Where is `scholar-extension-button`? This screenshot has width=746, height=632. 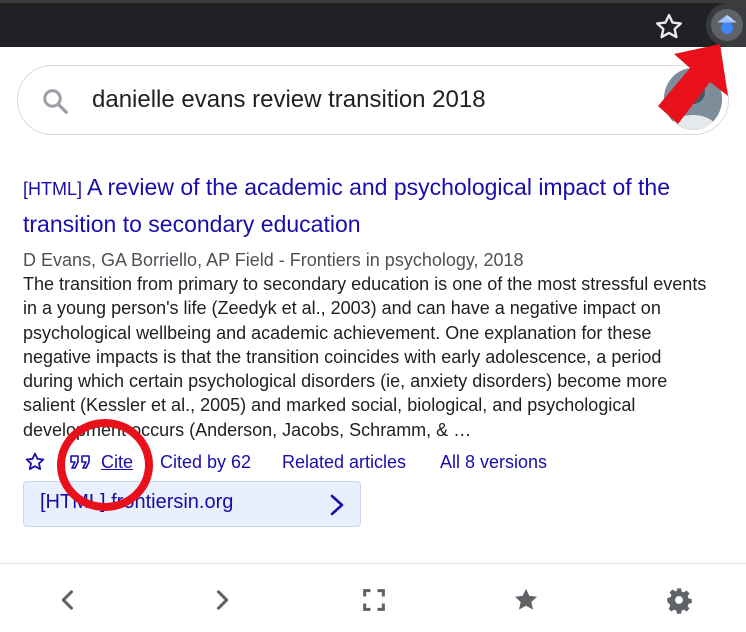
scholar-extension-button is located at coordinates (726, 25).